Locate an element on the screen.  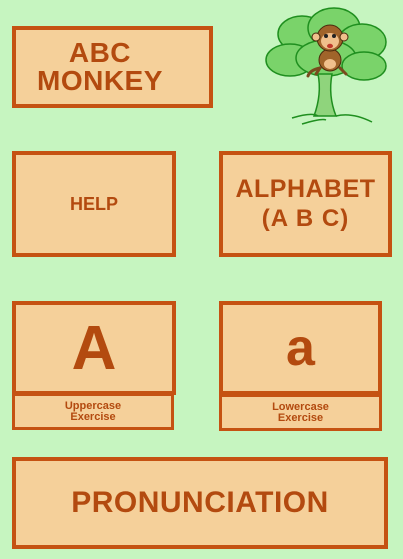
uppercase-exercise-button: A is located at coordinates (94, 348).